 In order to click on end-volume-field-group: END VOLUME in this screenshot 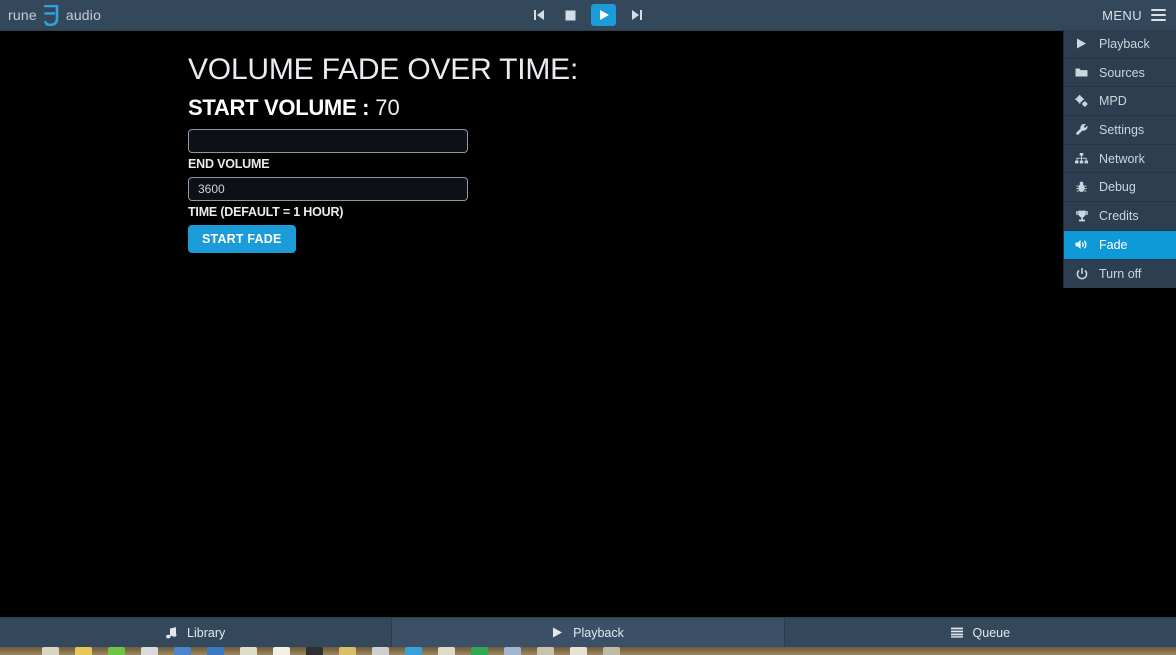, I will do `click(328, 150)`.